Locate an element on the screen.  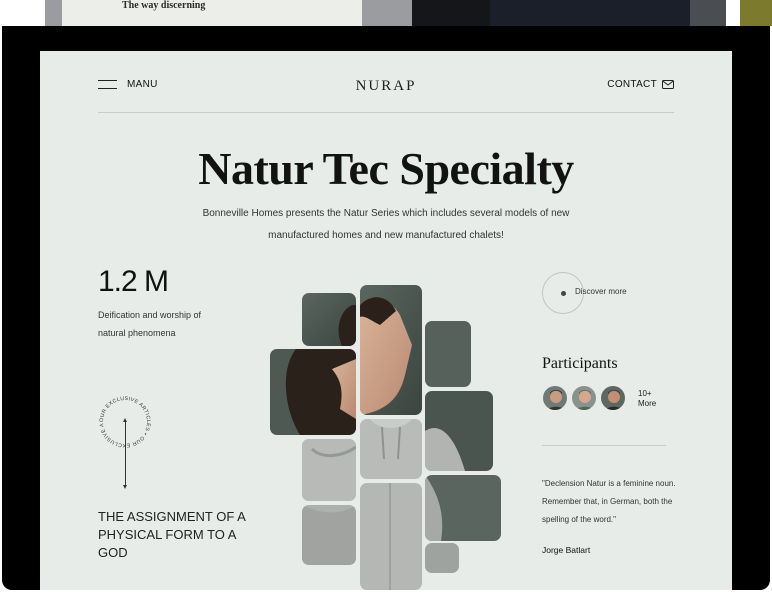
more-count: 10+ is located at coordinates (647, 394).